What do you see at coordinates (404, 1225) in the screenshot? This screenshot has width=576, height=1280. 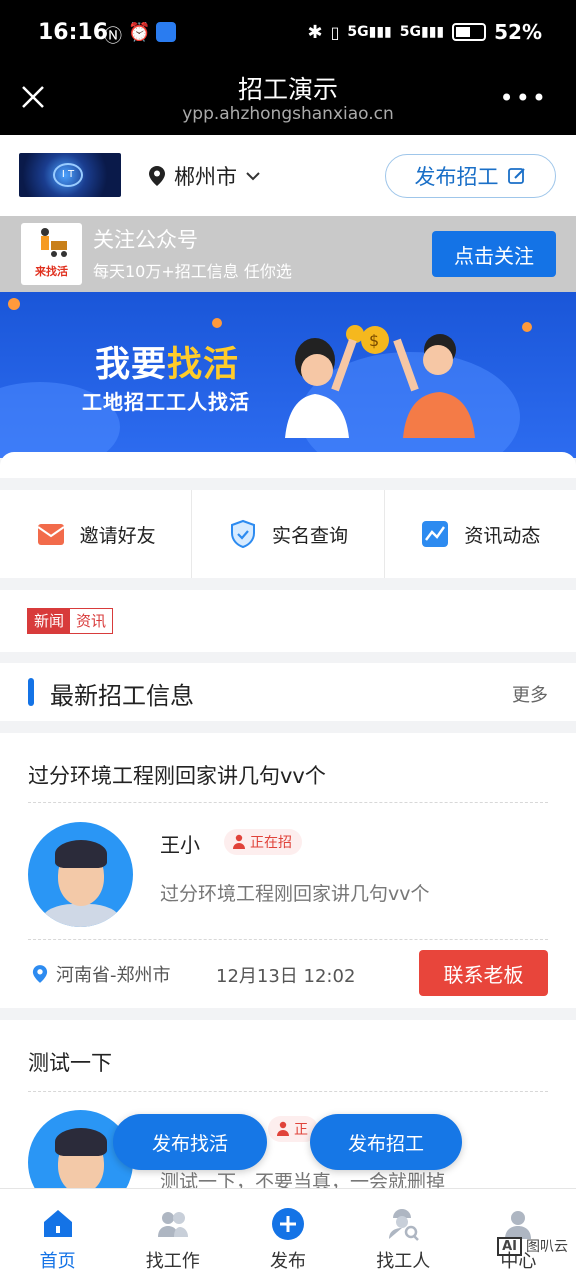 I see `worker-search-icon` at bounding box center [404, 1225].